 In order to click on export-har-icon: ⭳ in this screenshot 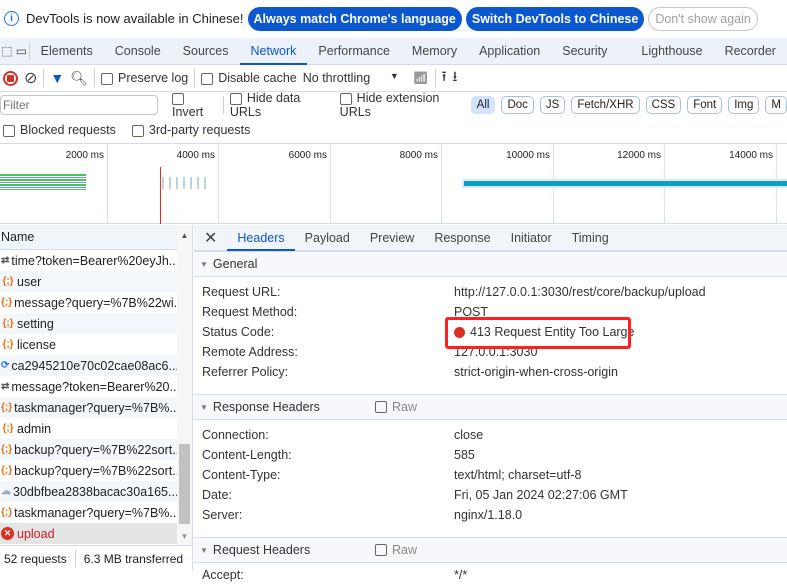, I will do `click(455, 78)`.